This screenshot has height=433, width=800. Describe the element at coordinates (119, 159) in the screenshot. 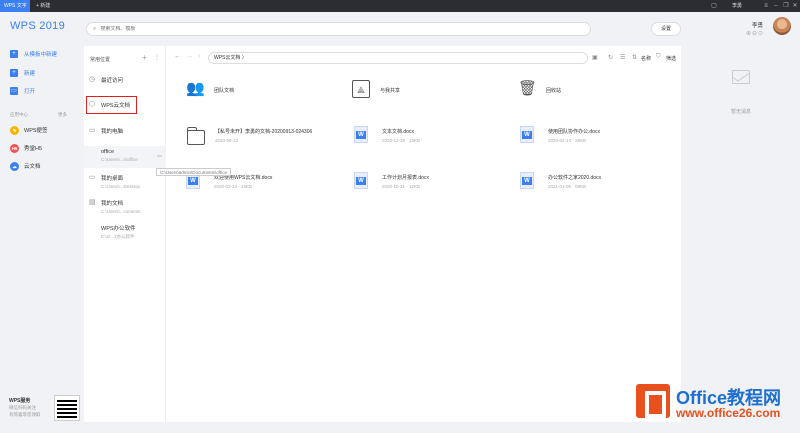

I see `location-path: C:\Users\...s\office` at that location.